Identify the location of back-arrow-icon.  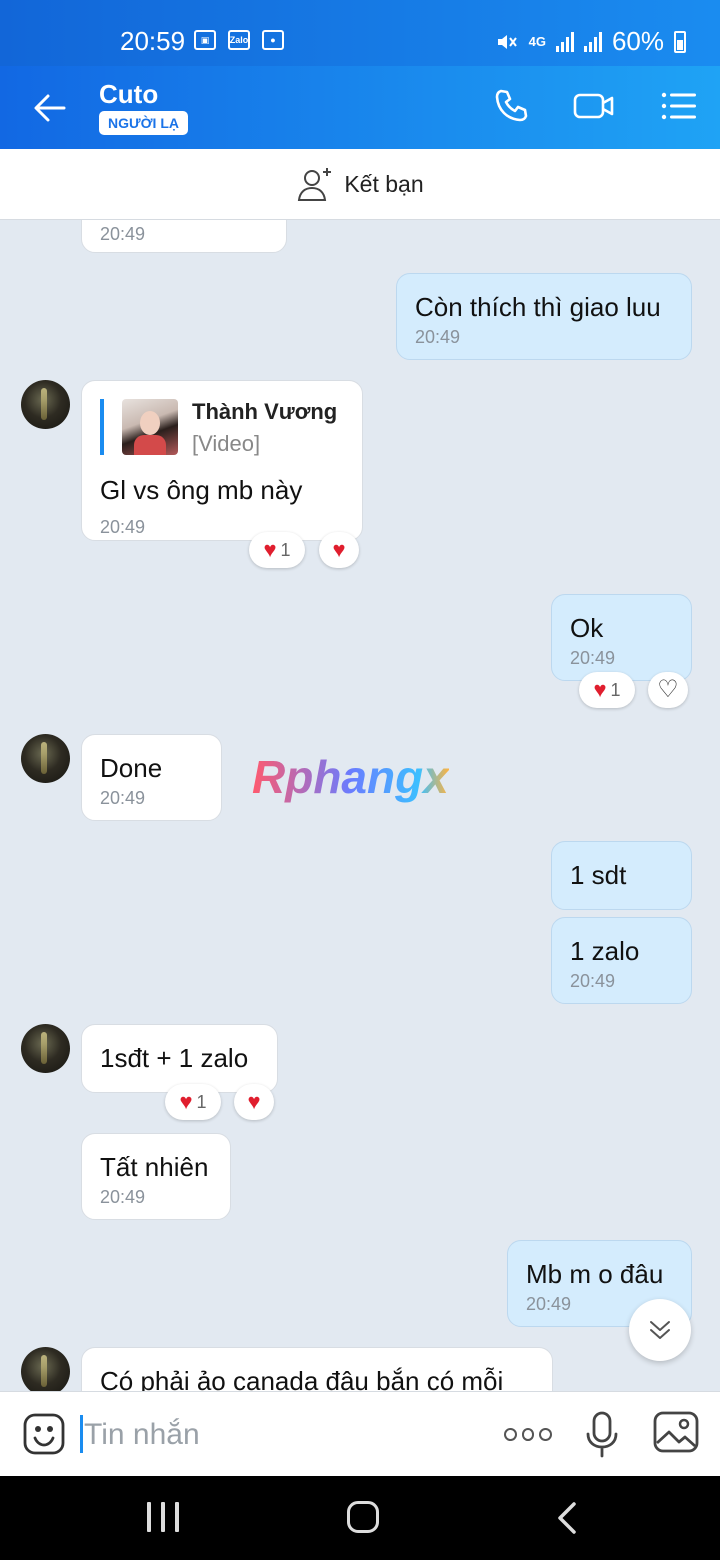
(50, 108).